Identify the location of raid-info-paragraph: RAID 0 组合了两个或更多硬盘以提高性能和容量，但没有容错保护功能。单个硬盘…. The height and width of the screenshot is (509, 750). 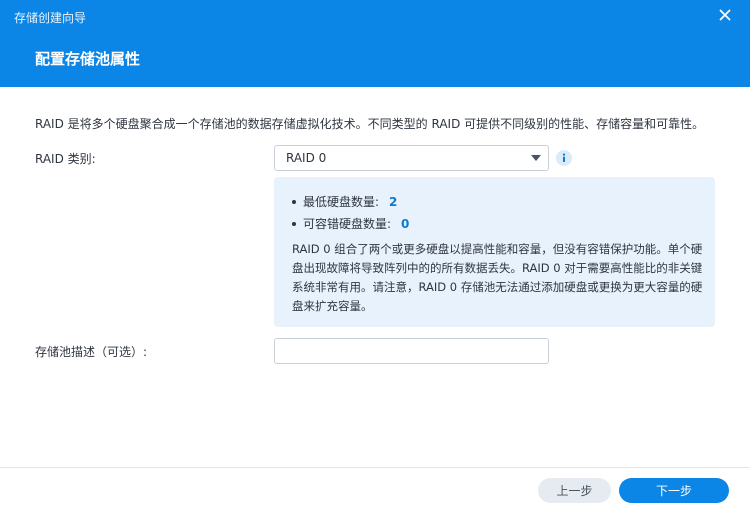
(497, 277).